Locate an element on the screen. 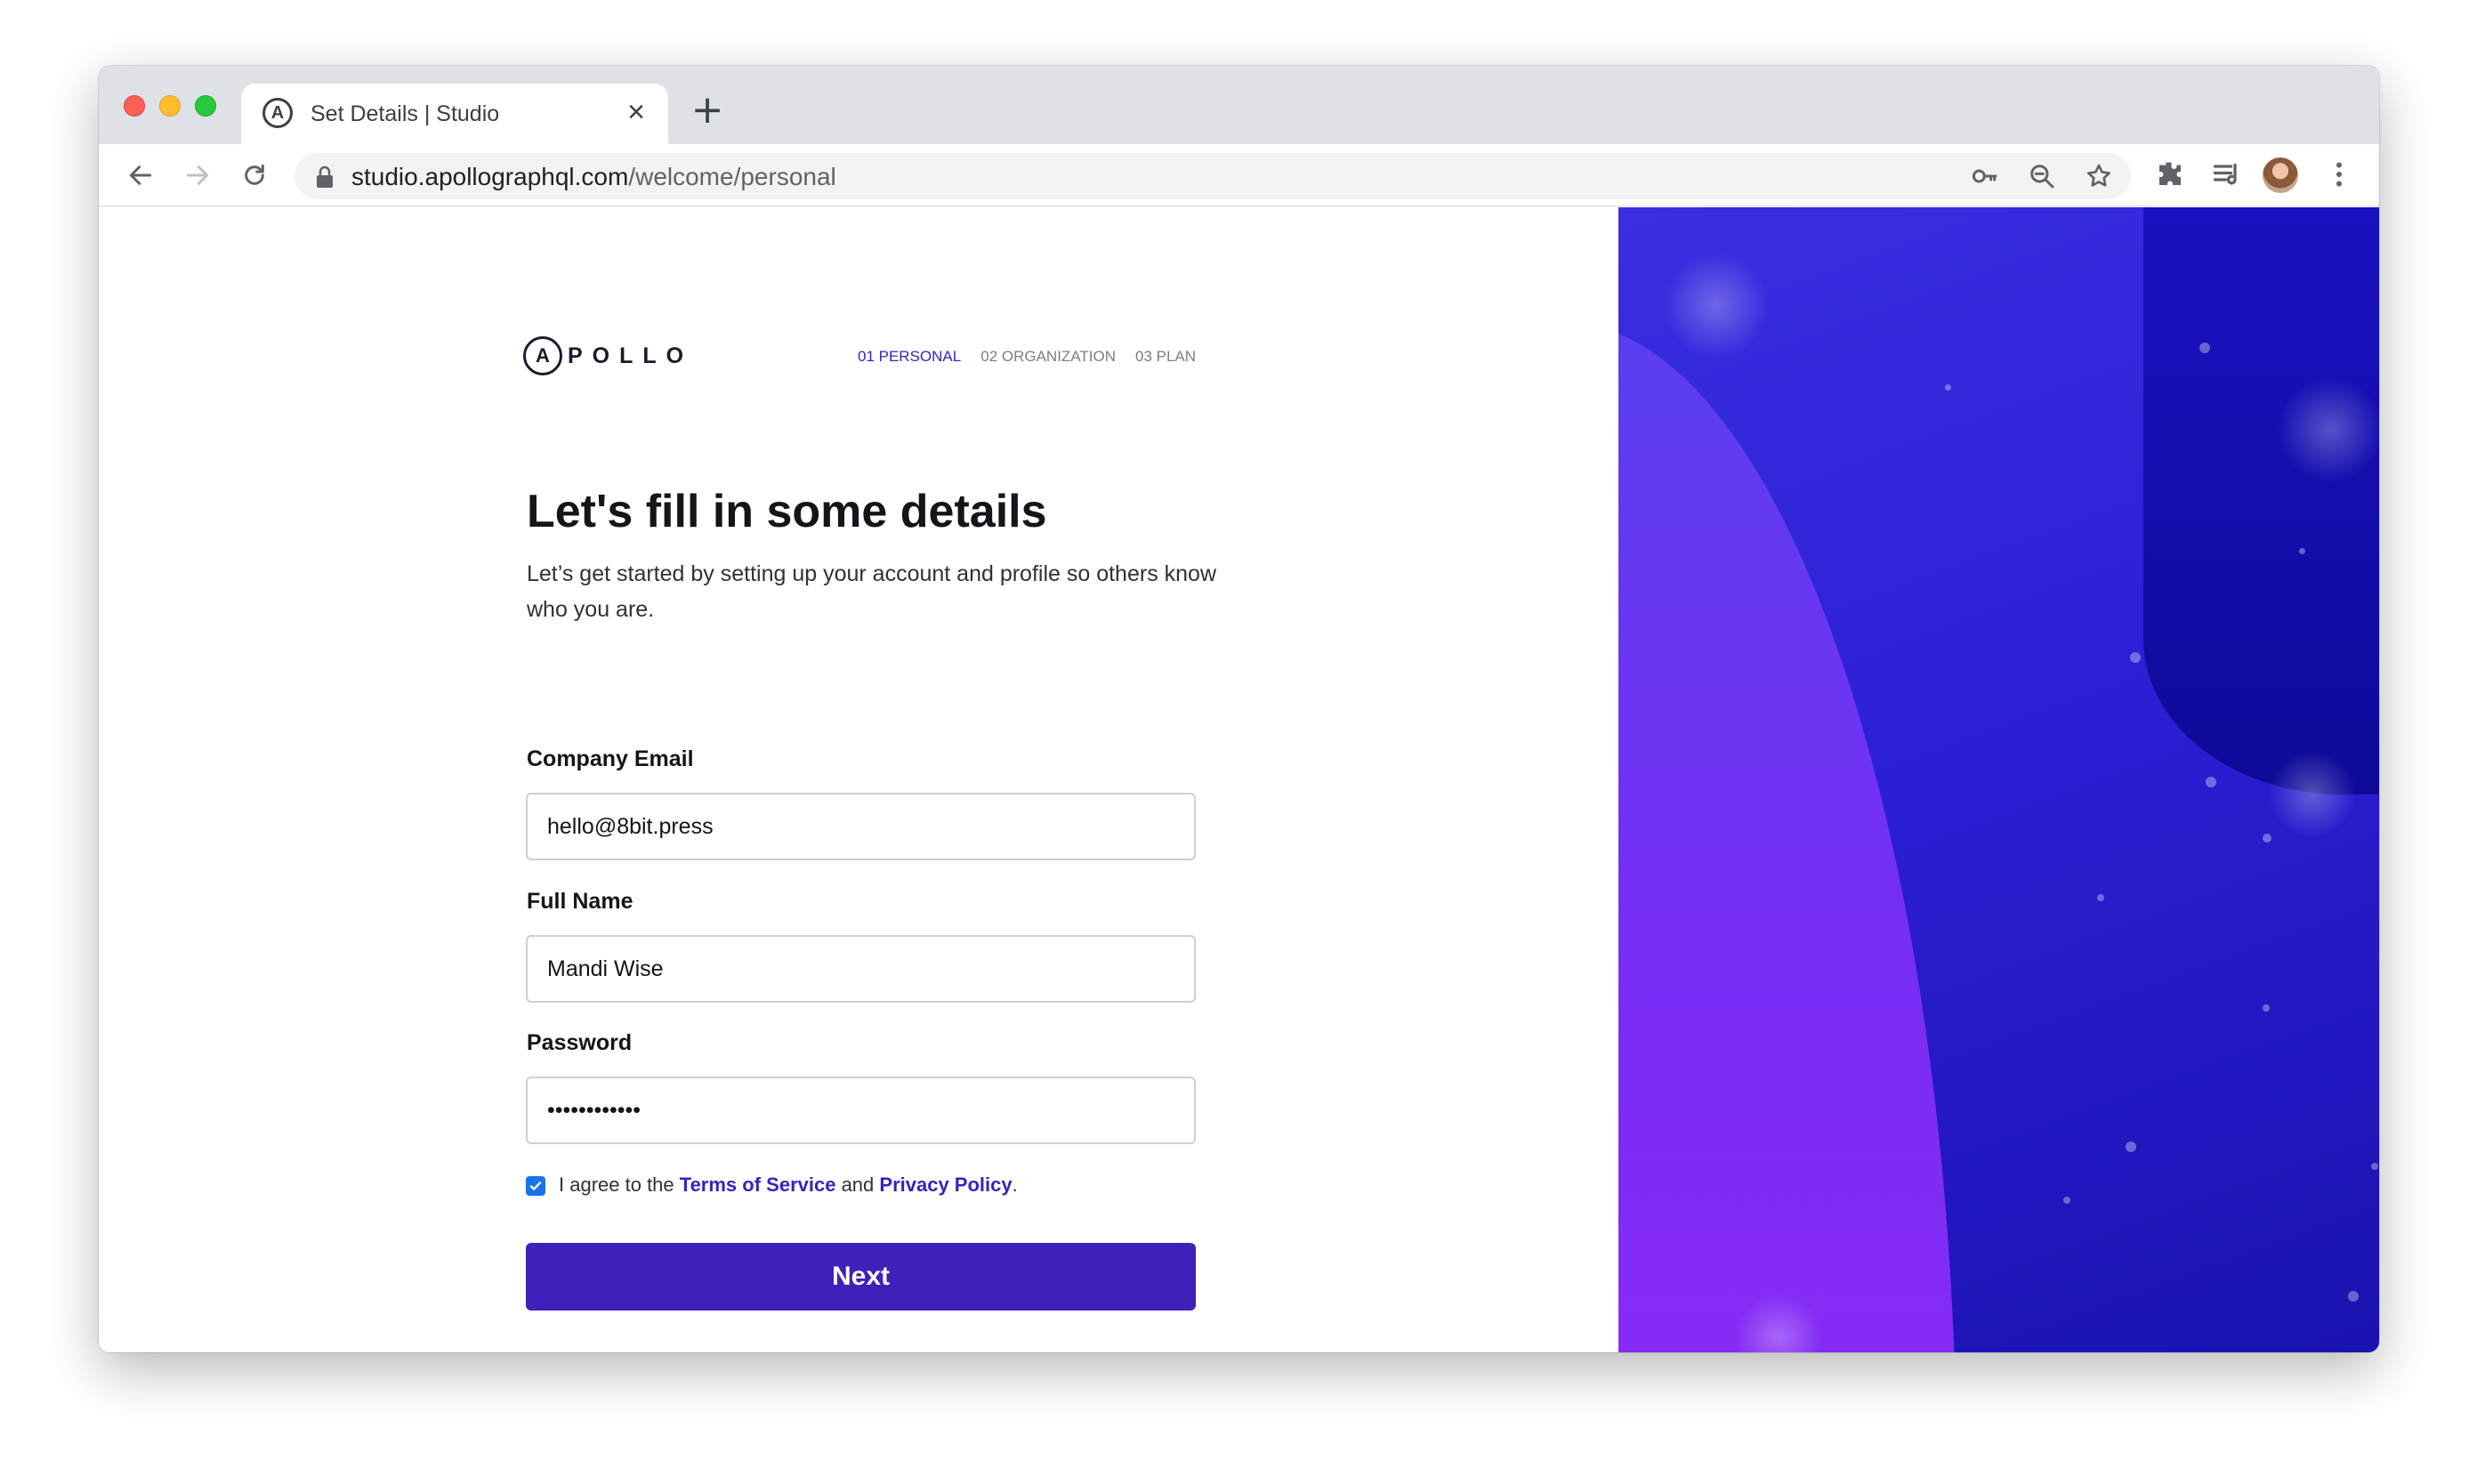 The image size is (2477, 1484). tab-title: Set Details | Studio is located at coordinates (405, 113).